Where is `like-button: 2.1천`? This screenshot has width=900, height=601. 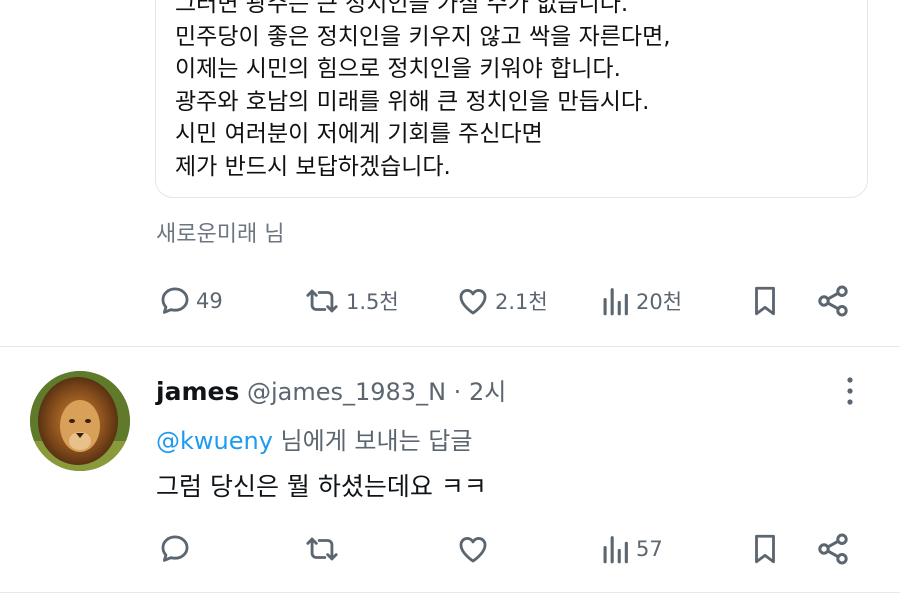
like-button: 2.1천 is located at coordinates (501, 301).